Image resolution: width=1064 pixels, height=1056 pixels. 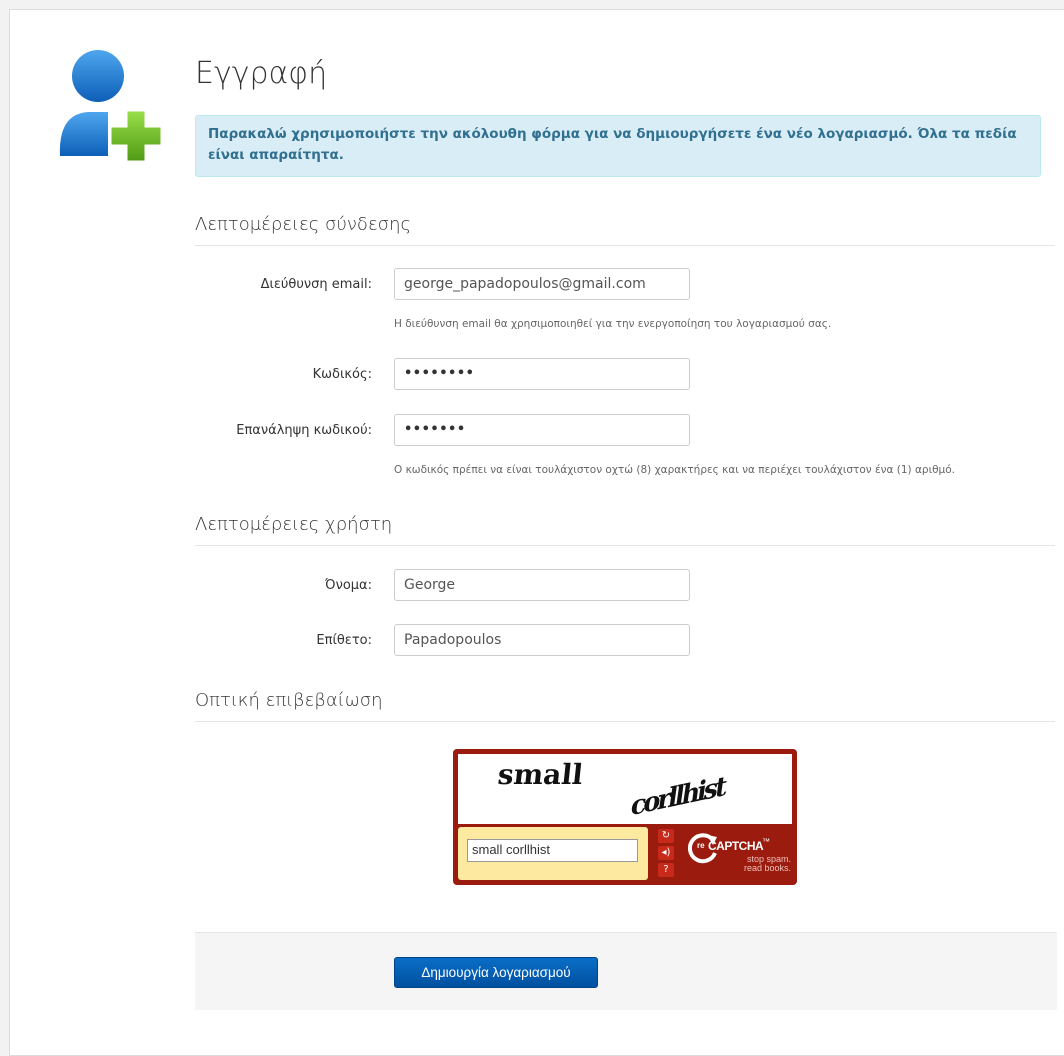 I want to click on confirm-password-label: Επανάληψη κωδικού:, so click(x=304, y=430).